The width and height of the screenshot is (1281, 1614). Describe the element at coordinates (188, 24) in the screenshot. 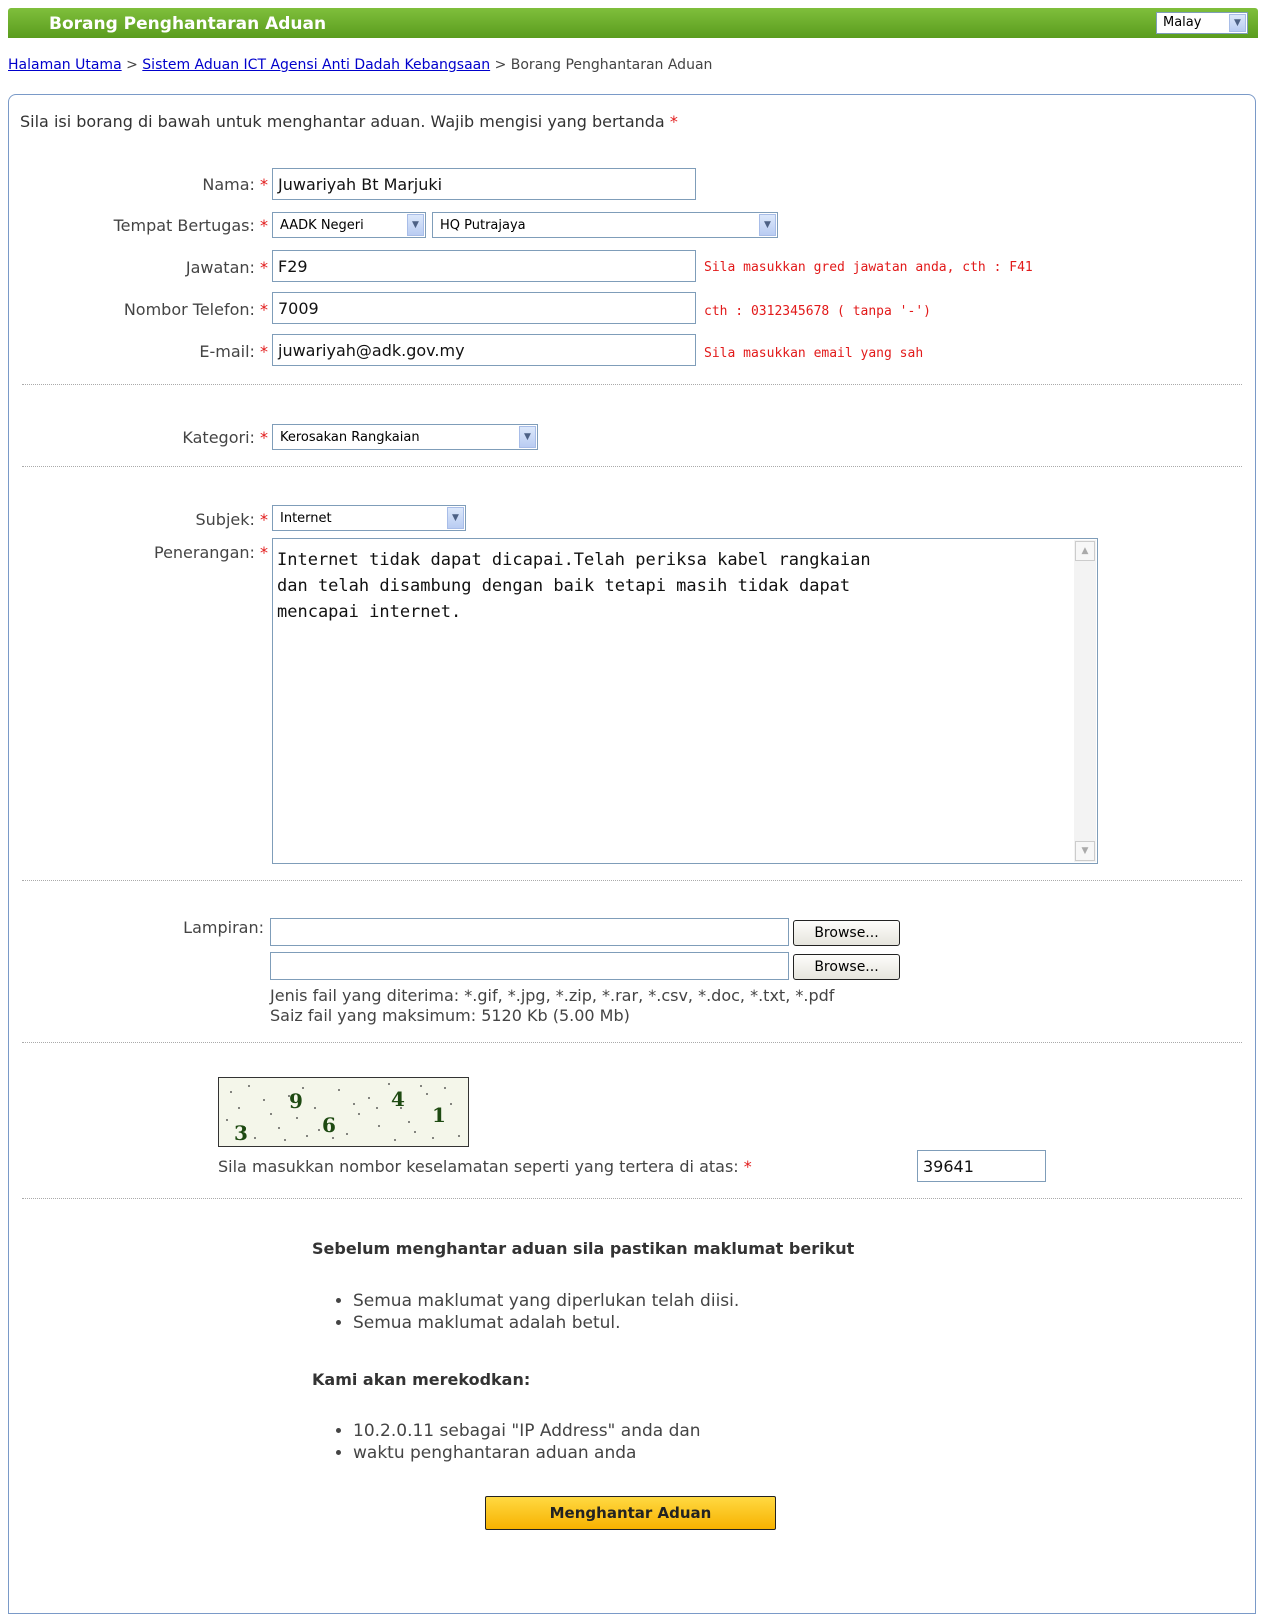

I see `page-title: Borang Penghantaran Aduan` at that location.